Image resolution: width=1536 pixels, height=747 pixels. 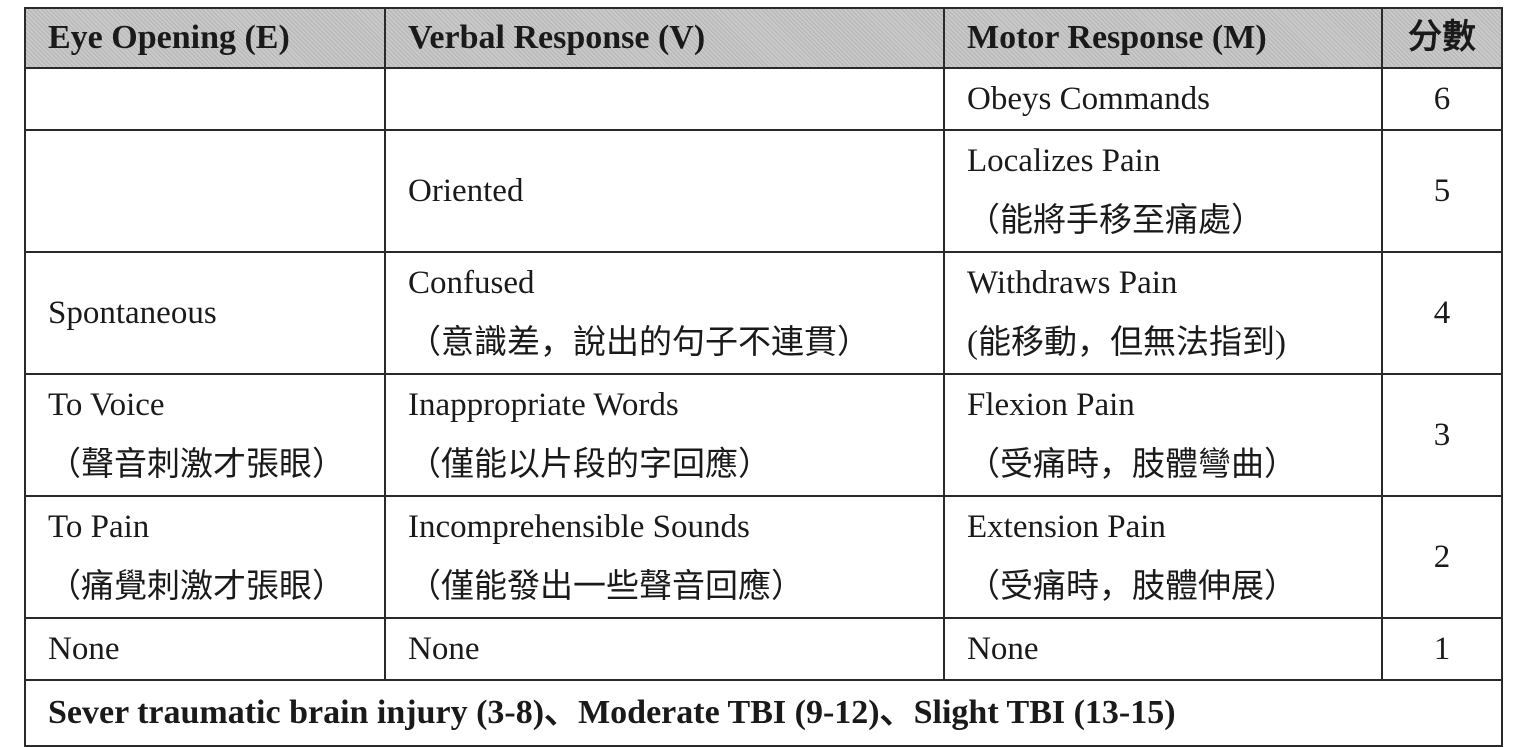 What do you see at coordinates (1051, 405) in the screenshot?
I see `motor-label: Flexion Pain` at bounding box center [1051, 405].